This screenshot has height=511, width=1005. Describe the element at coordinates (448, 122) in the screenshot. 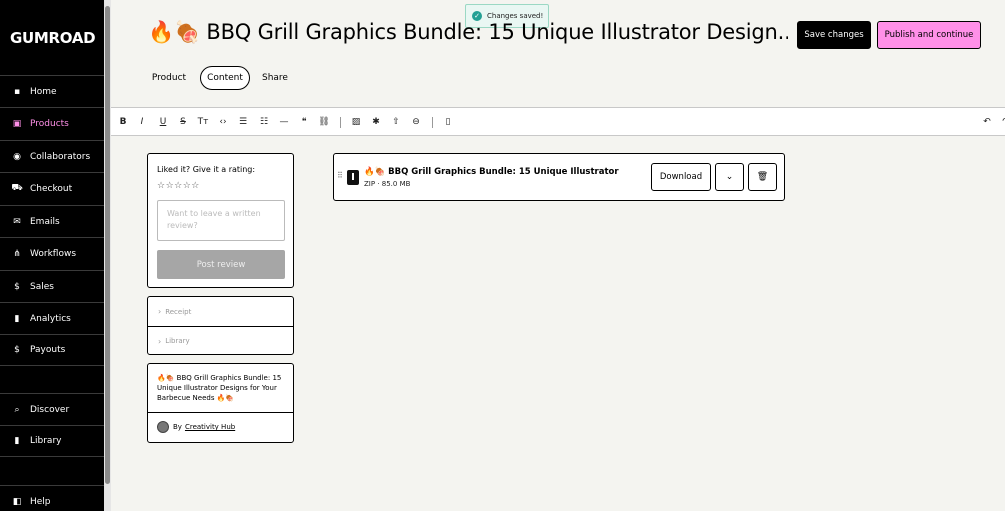

I see `file-icon: ▯` at that location.